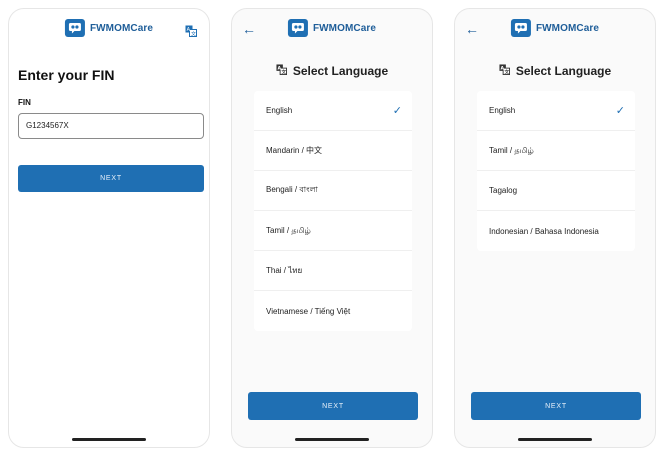  What do you see at coordinates (111, 126) in the screenshot?
I see `fin-input: G1234567X` at bounding box center [111, 126].